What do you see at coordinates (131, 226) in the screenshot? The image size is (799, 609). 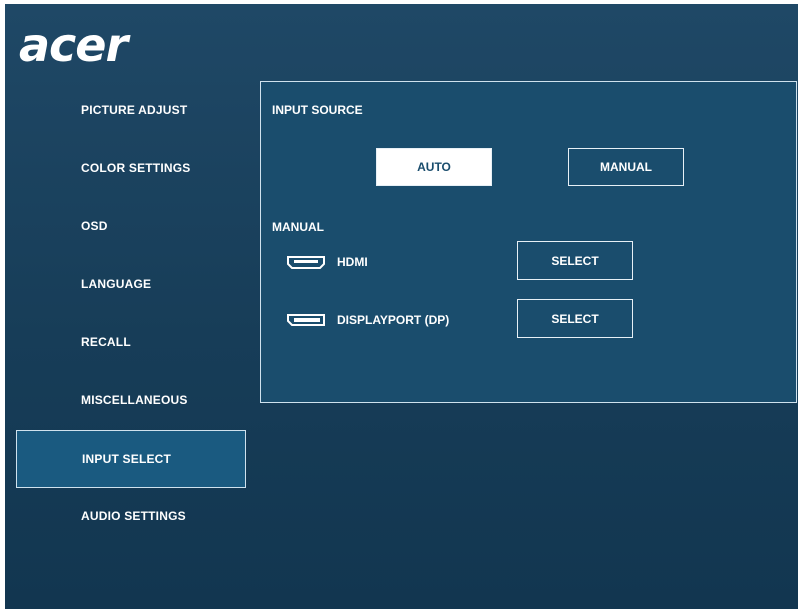 I see `menu-item-osd: OSD` at bounding box center [131, 226].